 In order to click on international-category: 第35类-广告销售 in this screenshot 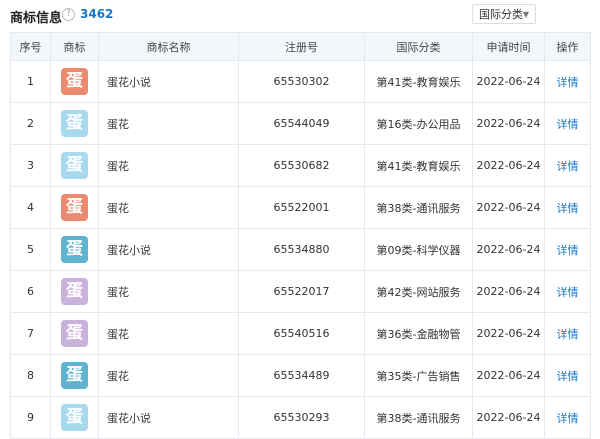, I will do `click(418, 375)`.